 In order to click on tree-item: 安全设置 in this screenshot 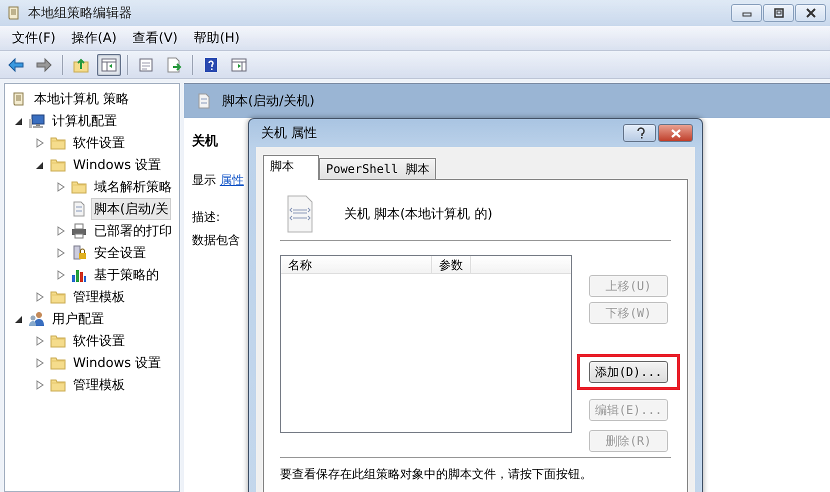, I will do `click(120, 253)`.